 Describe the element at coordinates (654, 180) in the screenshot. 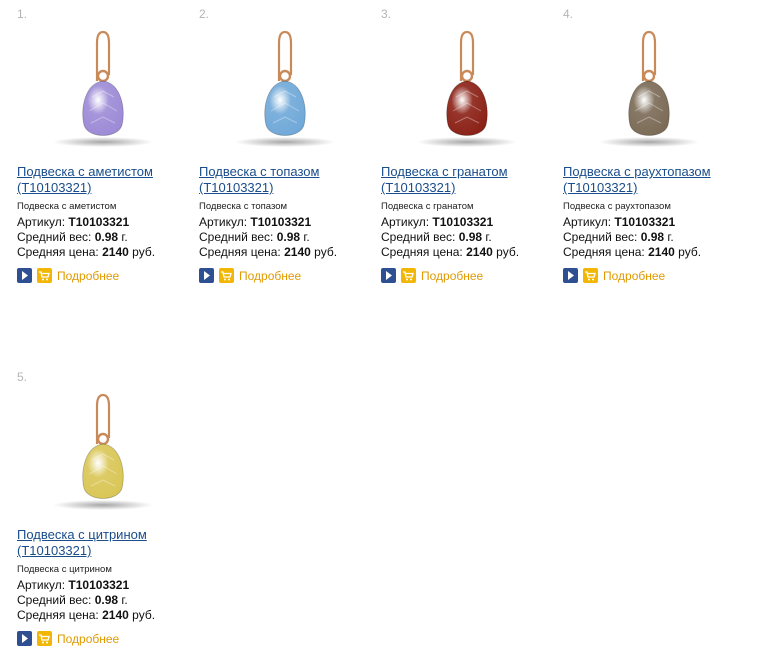

I see `product-title-link: Подвеска с раухтопазом (T10103321)` at that location.